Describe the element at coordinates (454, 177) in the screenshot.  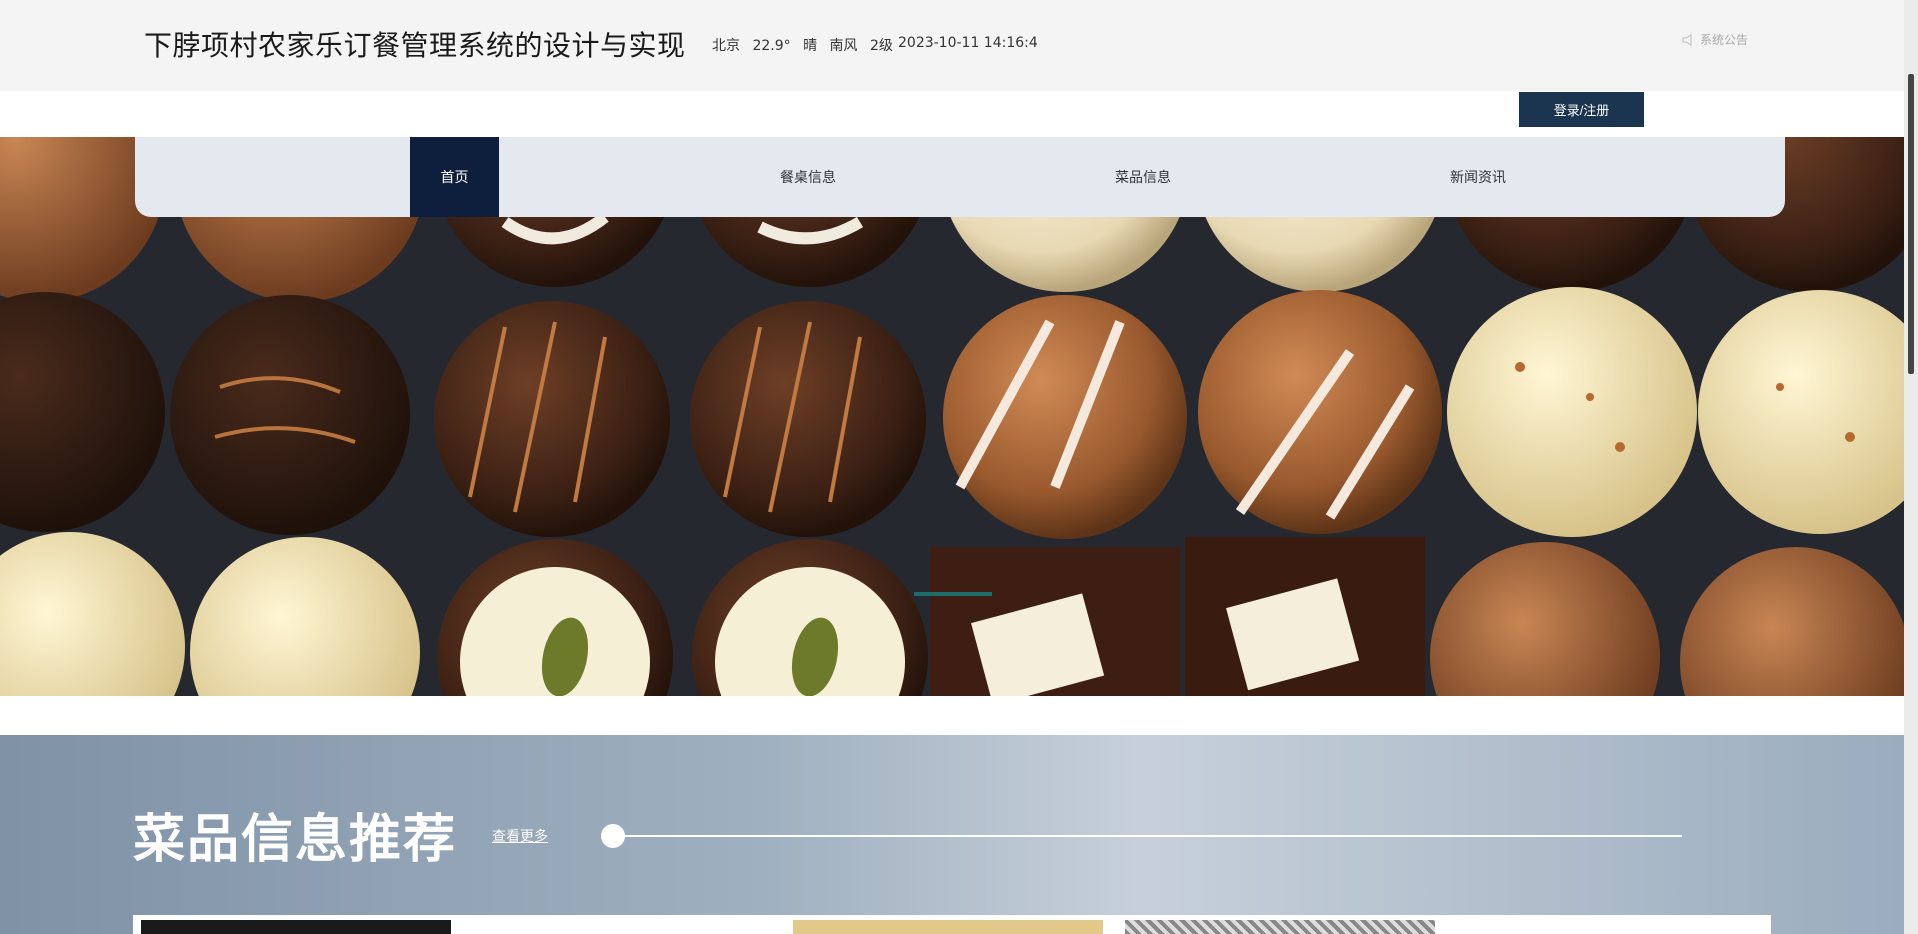
I see `nav-item-home: 首页` at that location.